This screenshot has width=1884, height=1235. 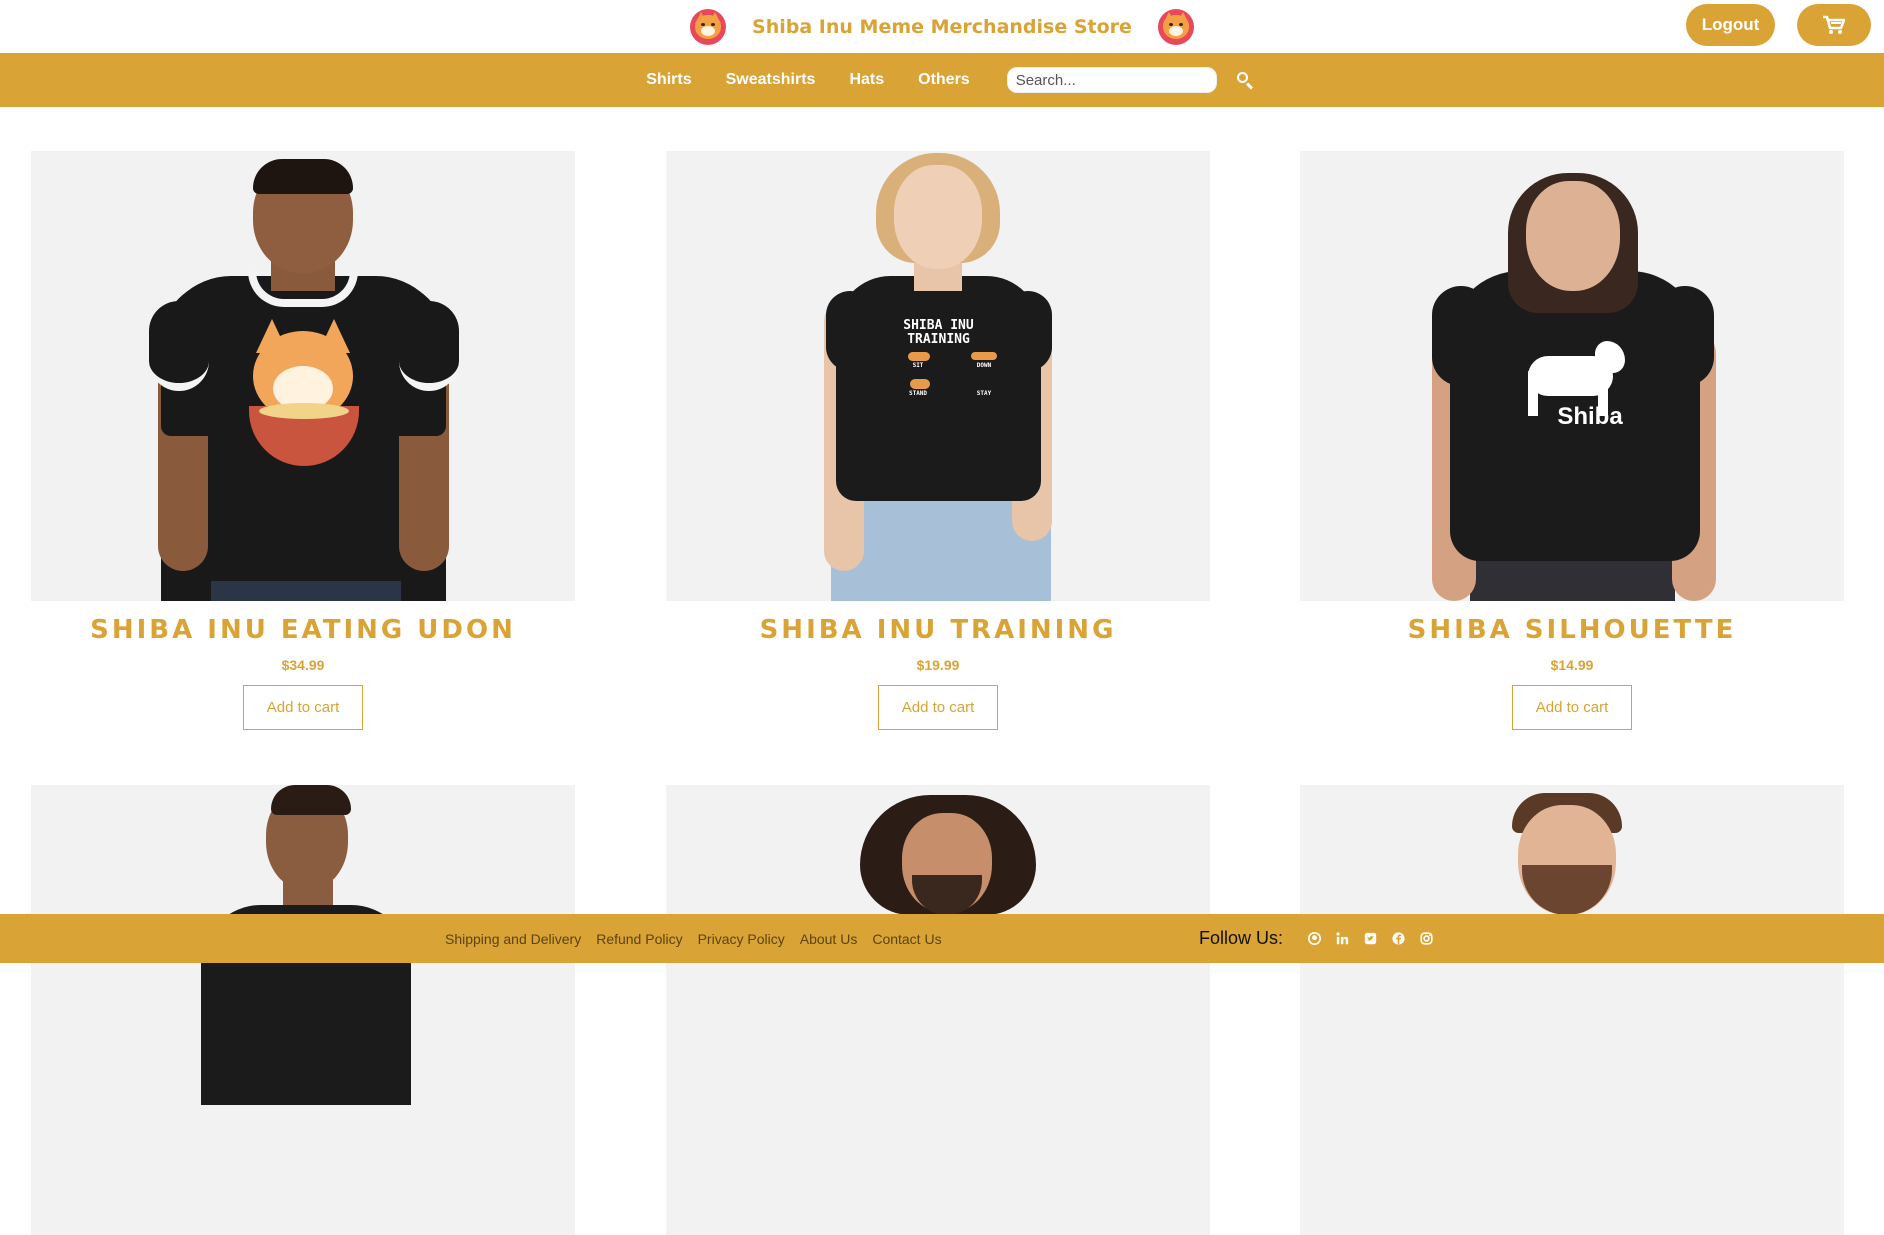 I want to click on product-image: SHIBA INU TRAINING SIT DOWN STAND STAY, so click(x=938, y=376).